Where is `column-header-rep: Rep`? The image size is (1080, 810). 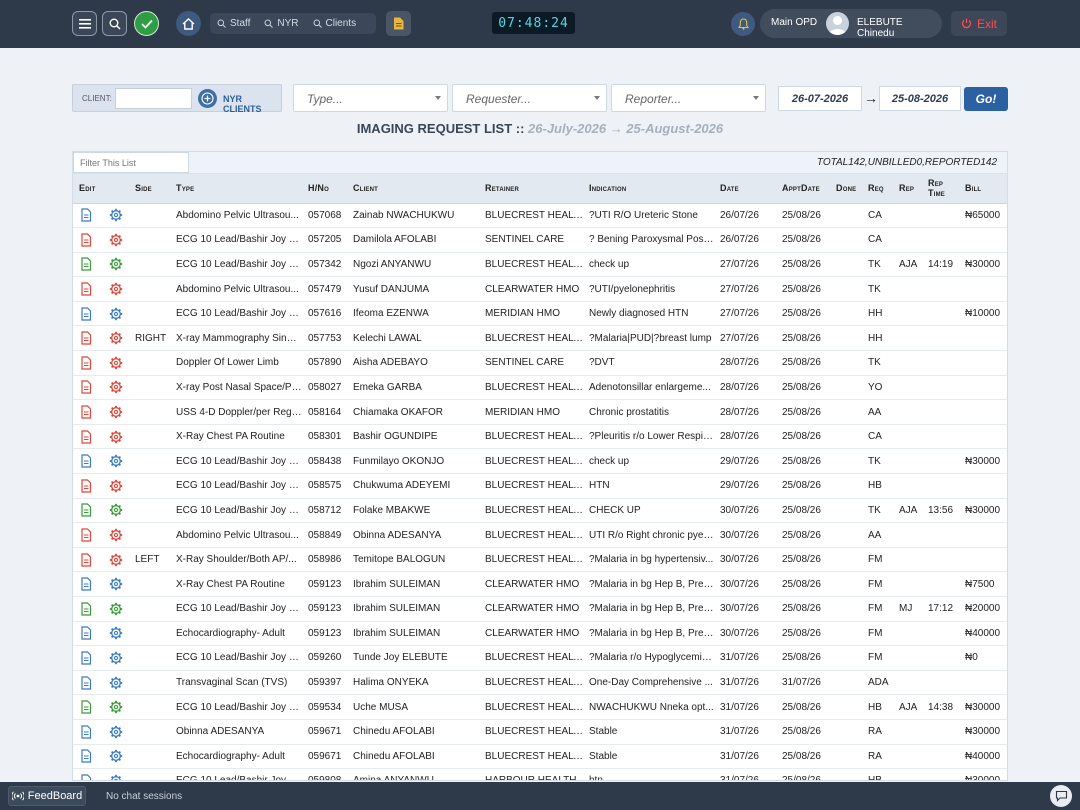 column-header-rep: Rep is located at coordinates (907, 189).